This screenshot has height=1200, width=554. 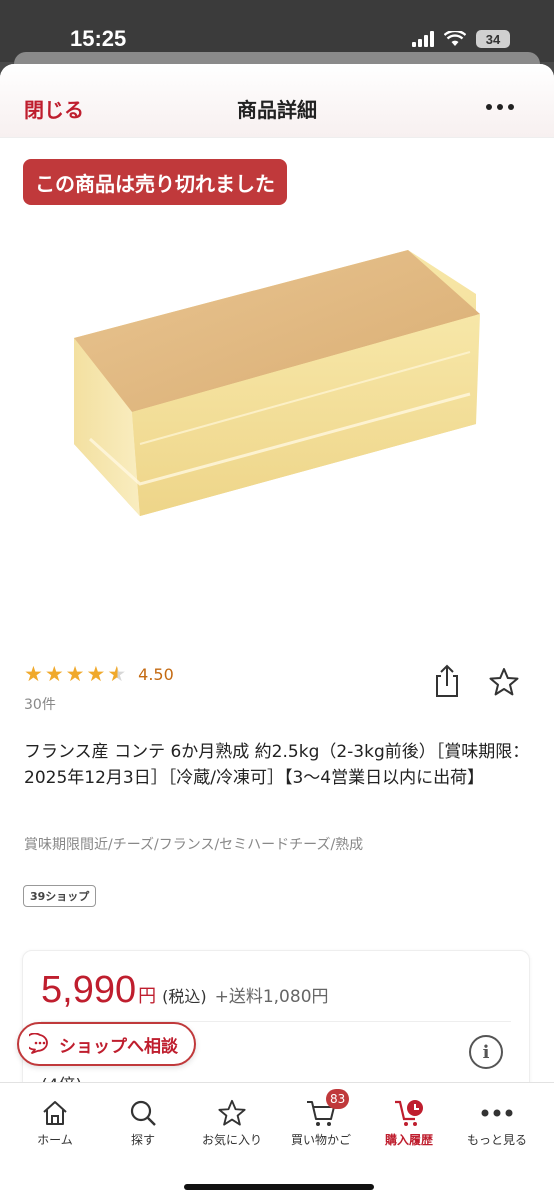 What do you see at coordinates (89, 990) in the screenshot?
I see `price-amount: 5,990` at bounding box center [89, 990].